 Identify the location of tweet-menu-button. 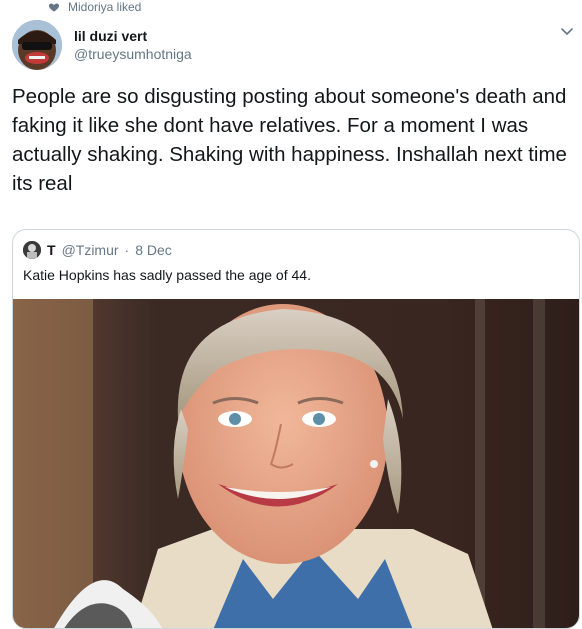
(567, 31).